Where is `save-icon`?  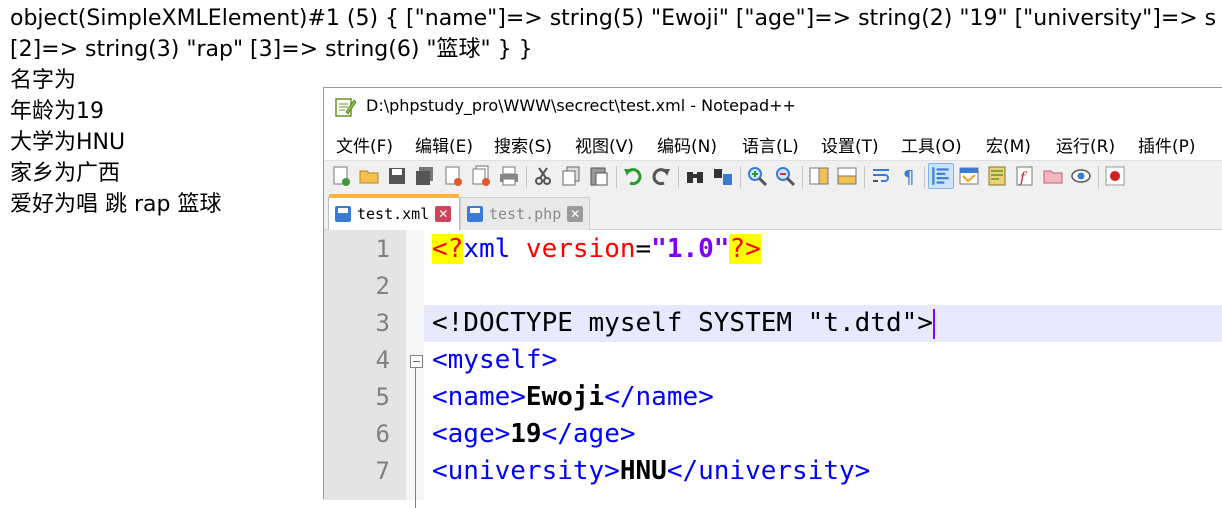
save-icon is located at coordinates (397, 176).